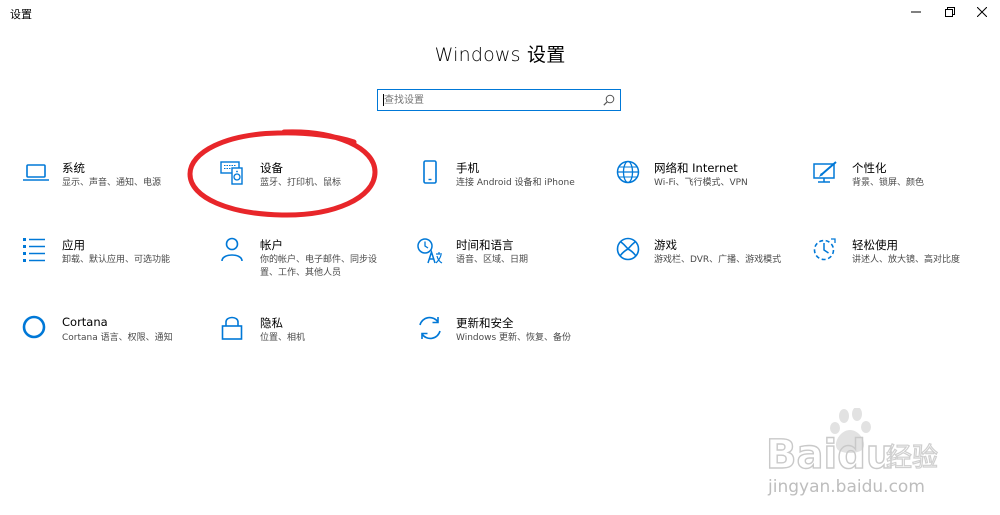 The height and width of the screenshot is (515, 1000). I want to click on tile-apps: 应用 卸载、默认应用、可选功能, so click(112, 262).